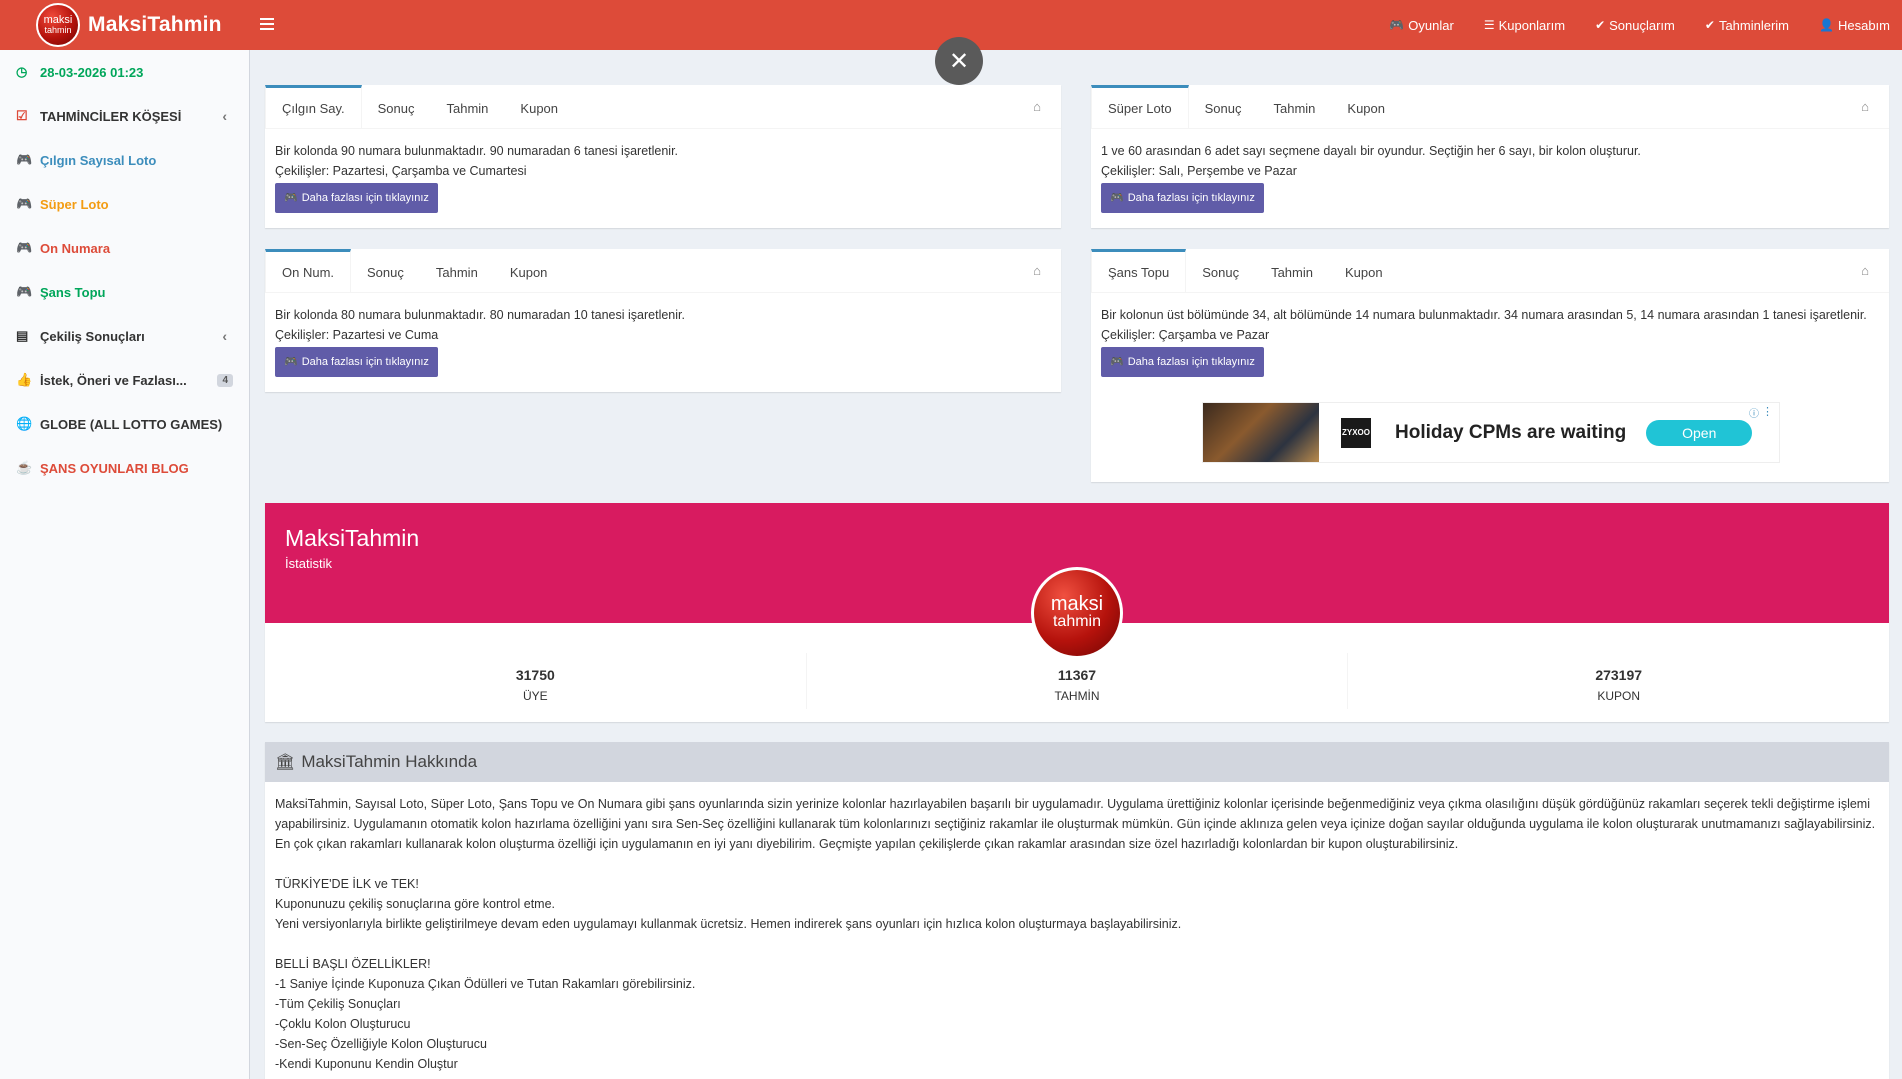 The image size is (1902, 1079). I want to click on count-badge: 4, so click(225, 380).